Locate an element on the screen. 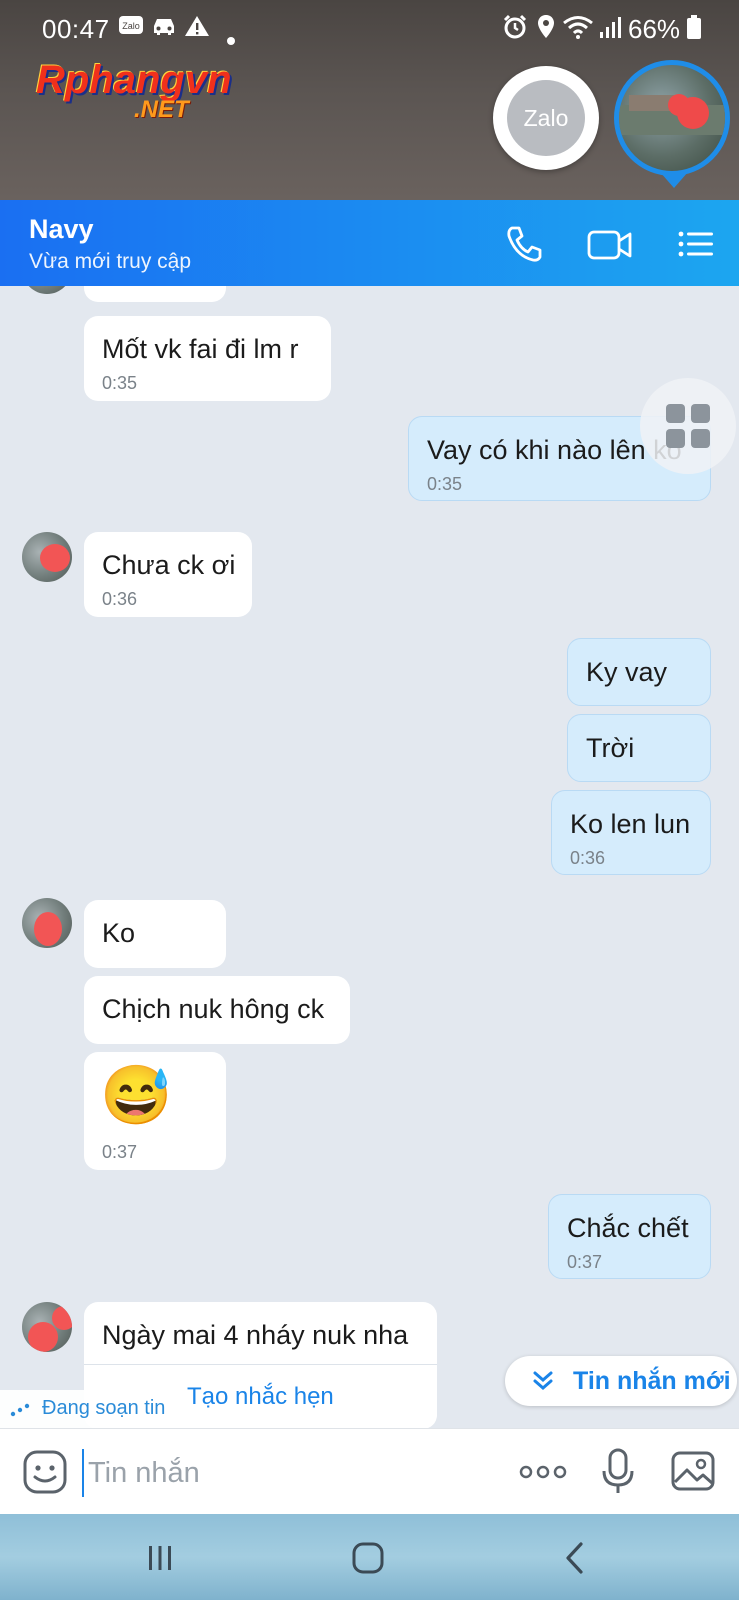  home-icon is located at coordinates (368, 1558).